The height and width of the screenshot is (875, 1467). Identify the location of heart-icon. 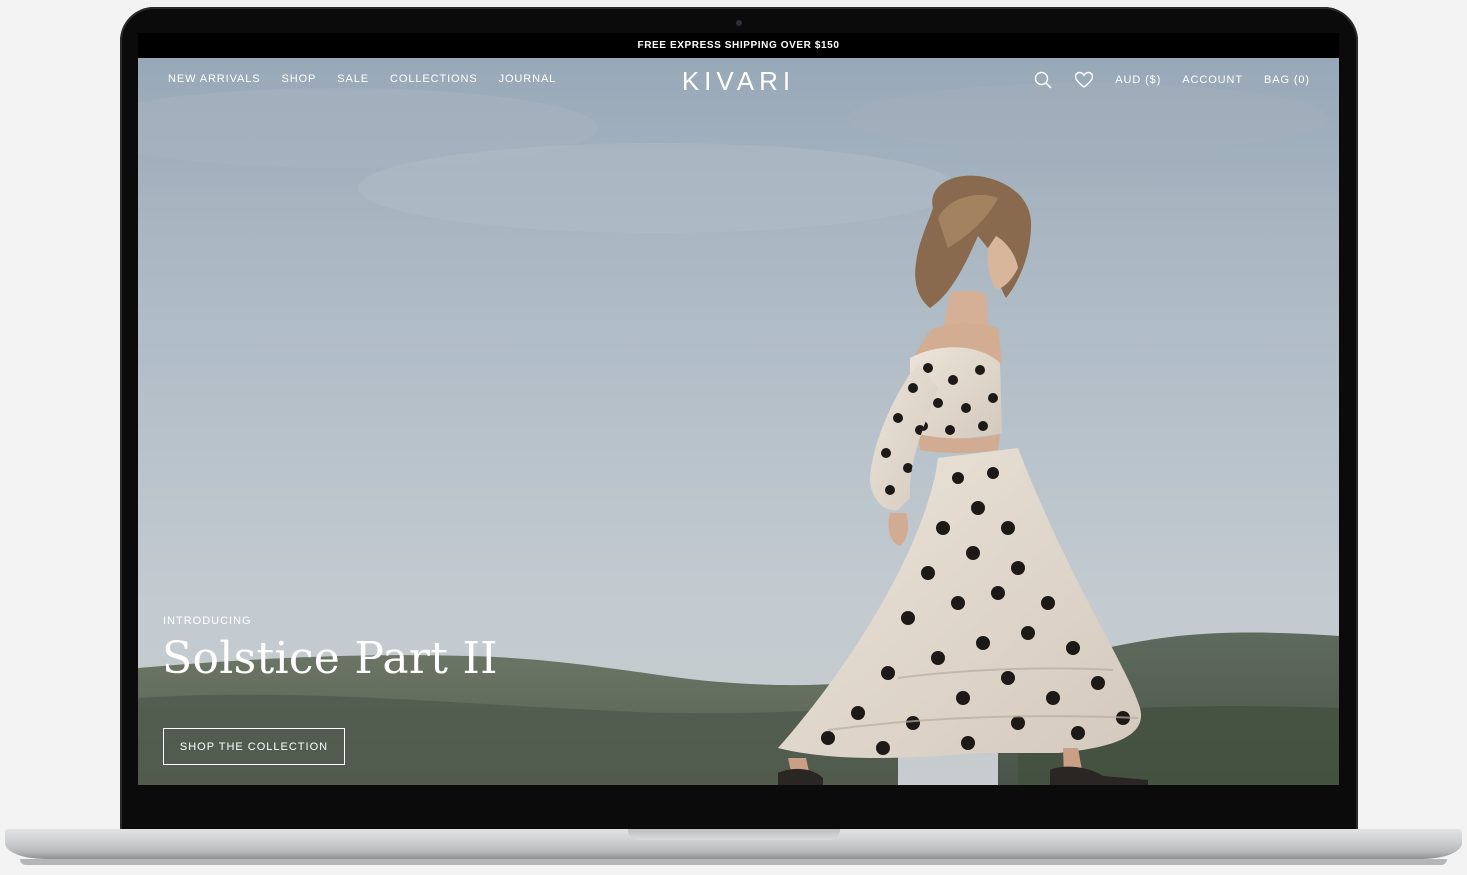
(1084, 80).